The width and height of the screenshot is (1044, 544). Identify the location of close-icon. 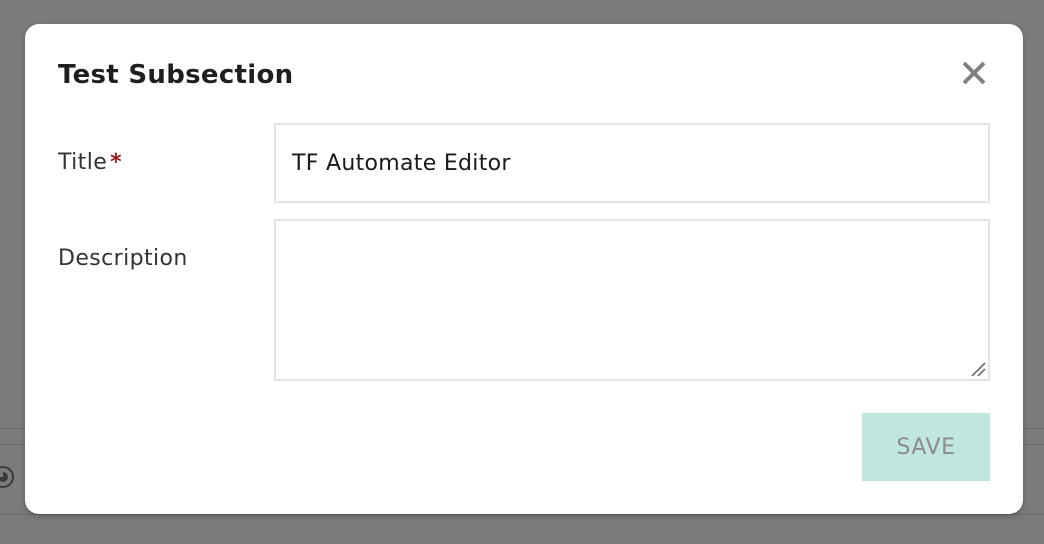
(974, 73).